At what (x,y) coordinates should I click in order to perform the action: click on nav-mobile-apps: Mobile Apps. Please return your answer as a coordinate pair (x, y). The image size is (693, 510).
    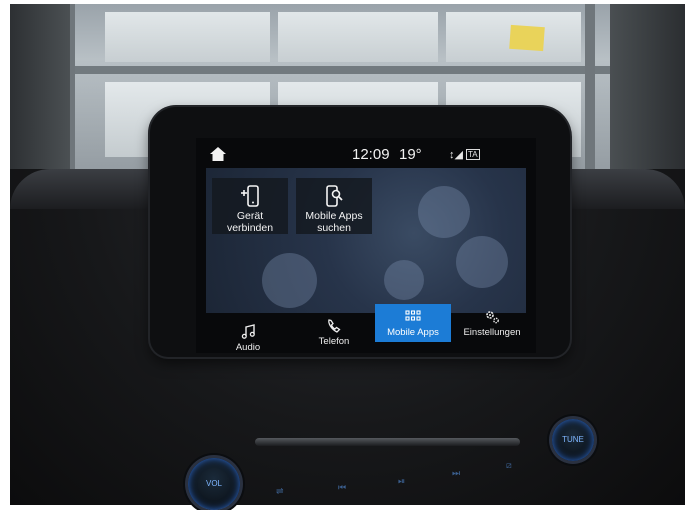
    Looking at the image, I should click on (413, 323).